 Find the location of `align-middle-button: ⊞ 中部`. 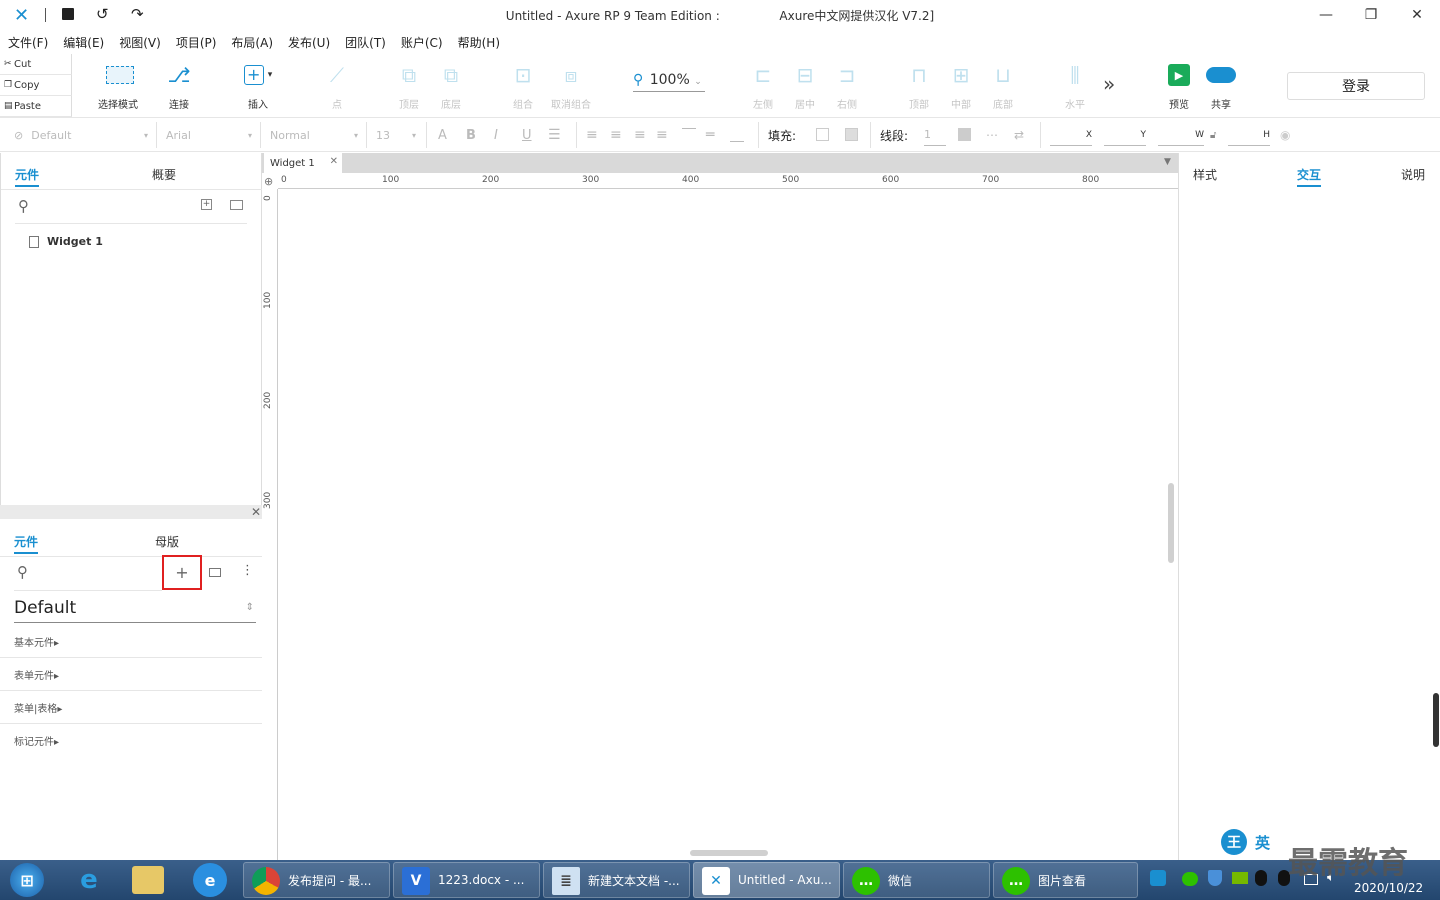

align-middle-button: ⊞ 中部 is located at coordinates (961, 86).